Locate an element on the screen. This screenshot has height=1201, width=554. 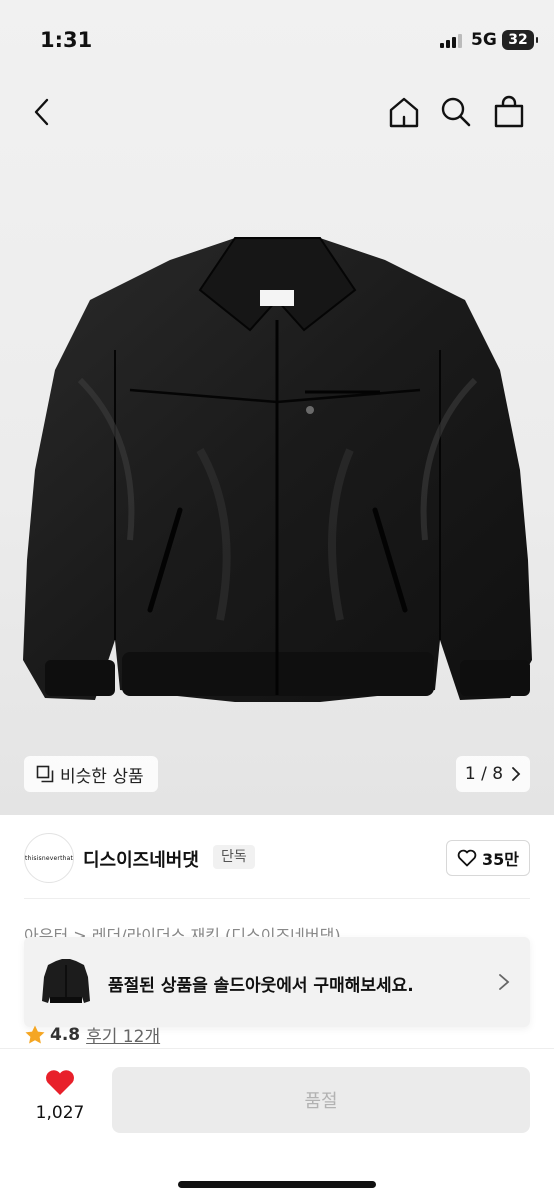
copy-icon is located at coordinates (45, 774).